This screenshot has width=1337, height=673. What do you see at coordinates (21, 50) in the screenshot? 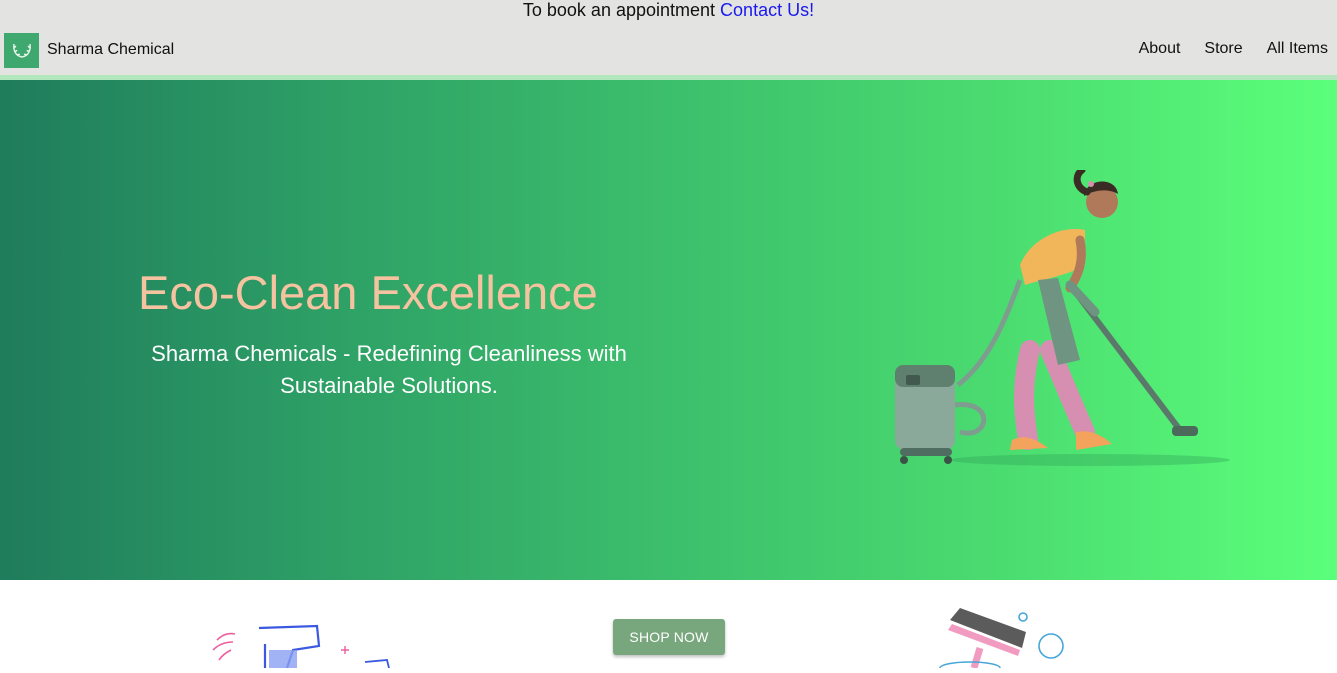
I see `laurel-wreath-icon` at bounding box center [21, 50].